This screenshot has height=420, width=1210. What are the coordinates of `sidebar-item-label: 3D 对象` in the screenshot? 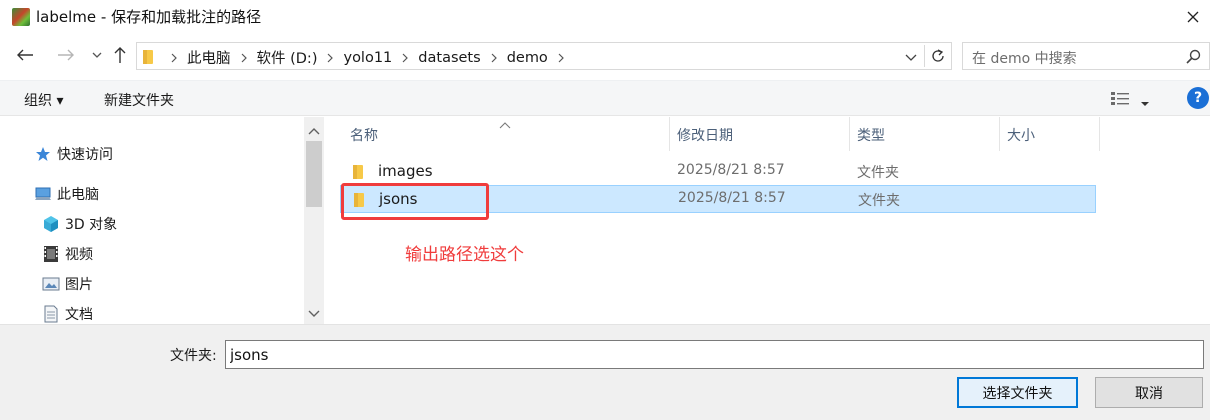 It's located at (91, 225).